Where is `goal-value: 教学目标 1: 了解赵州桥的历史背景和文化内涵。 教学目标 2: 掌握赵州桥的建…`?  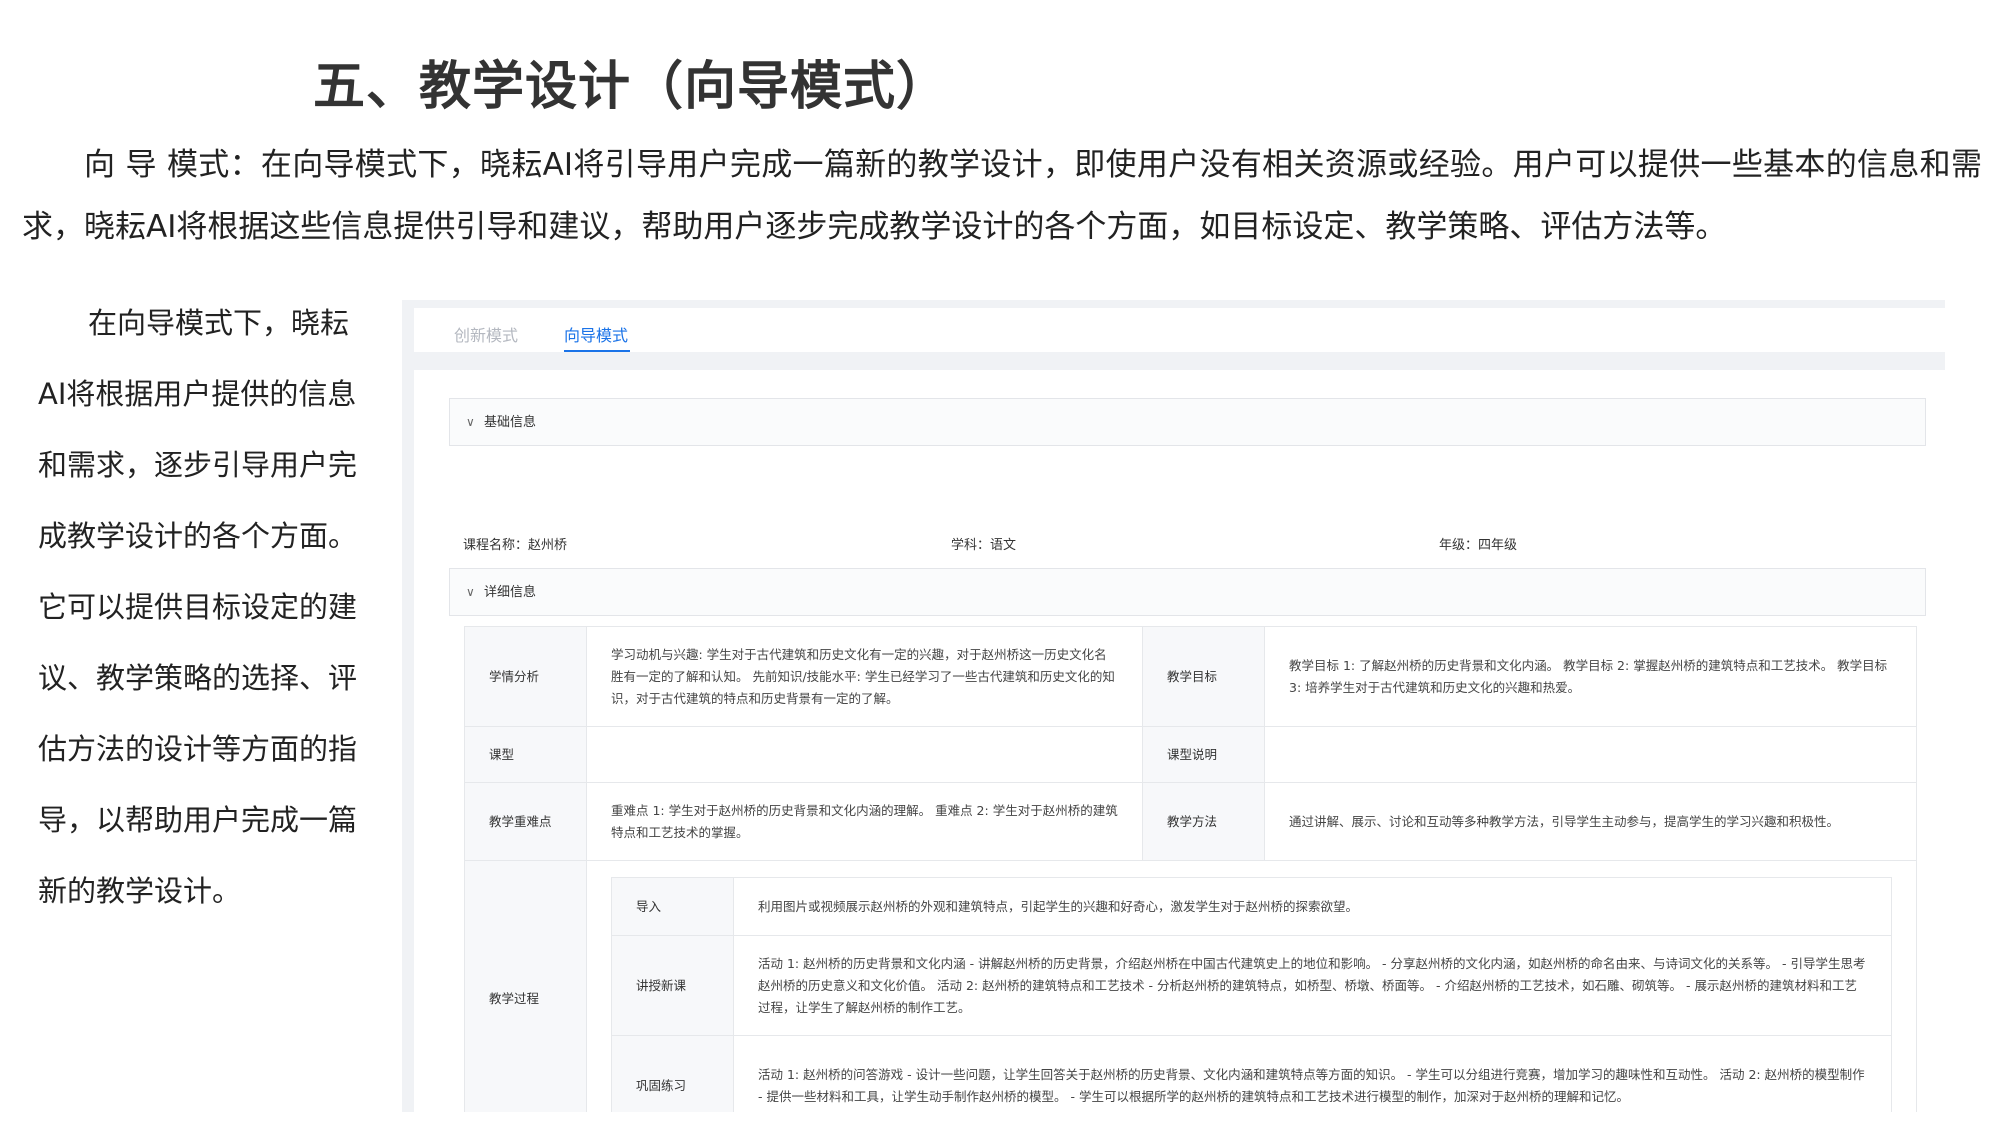
goal-value: 教学目标 1: 了解赵州桥的历史背景和文化内涵。 教学目标 2: 掌握赵州桥的建… is located at coordinates (1590, 676).